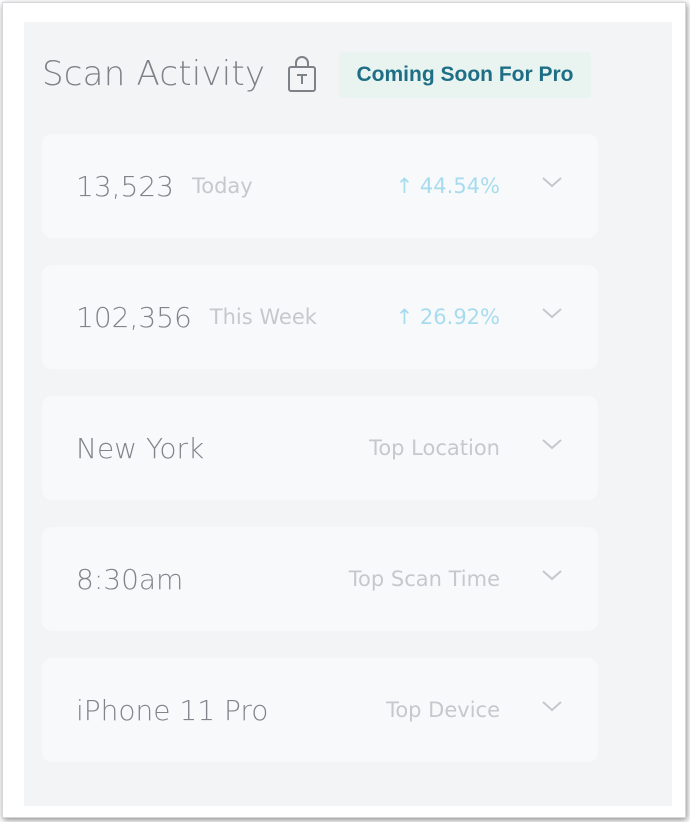 Image resolution: width=690 pixels, height=822 pixels. What do you see at coordinates (434, 448) in the screenshot?
I see `stat-label: Top Location` at bounding box center [434, 448].